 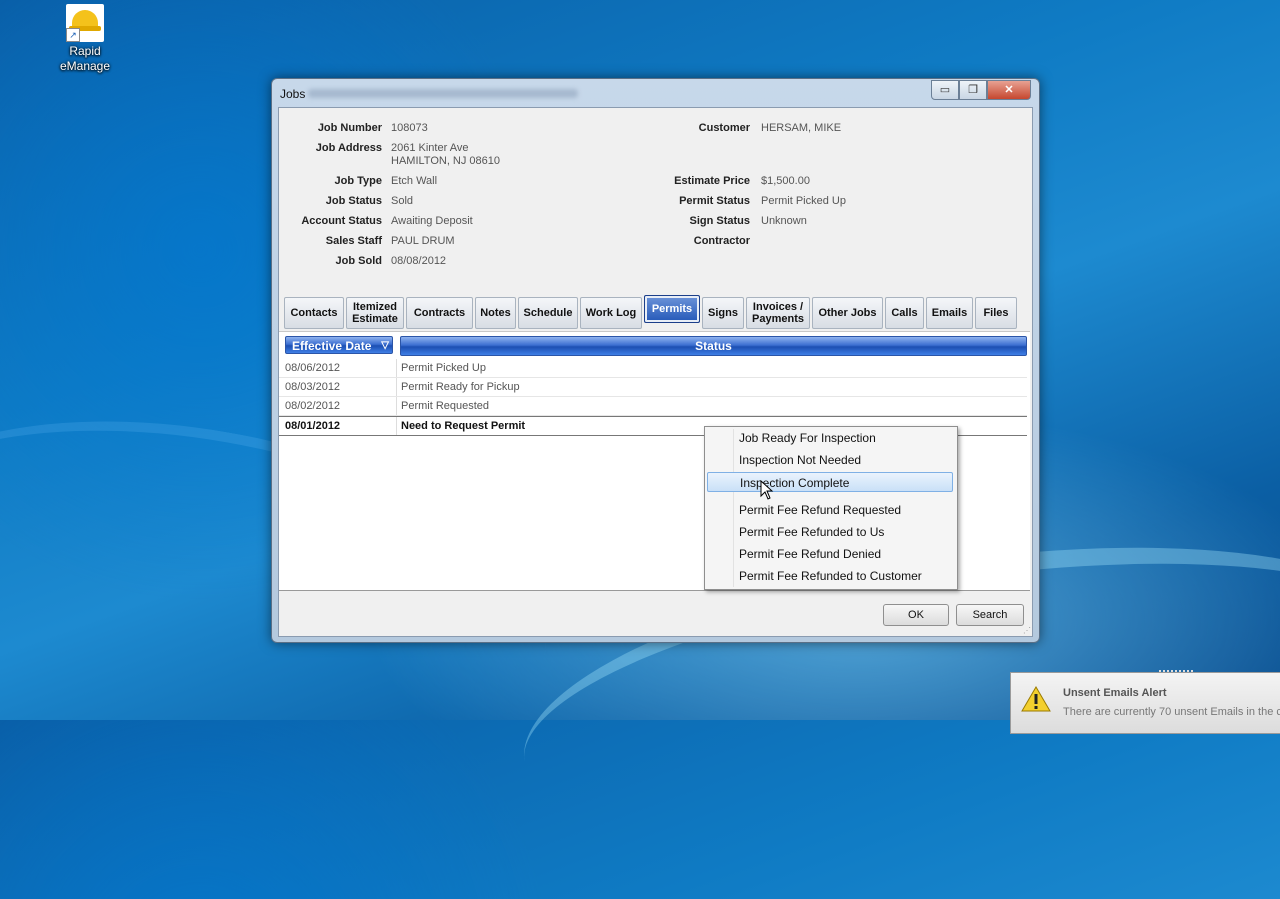 What do you see at coordinates (1009, 90) in the screenshot?
I see `close-button: ✕` at bounding box center [1009, 90].